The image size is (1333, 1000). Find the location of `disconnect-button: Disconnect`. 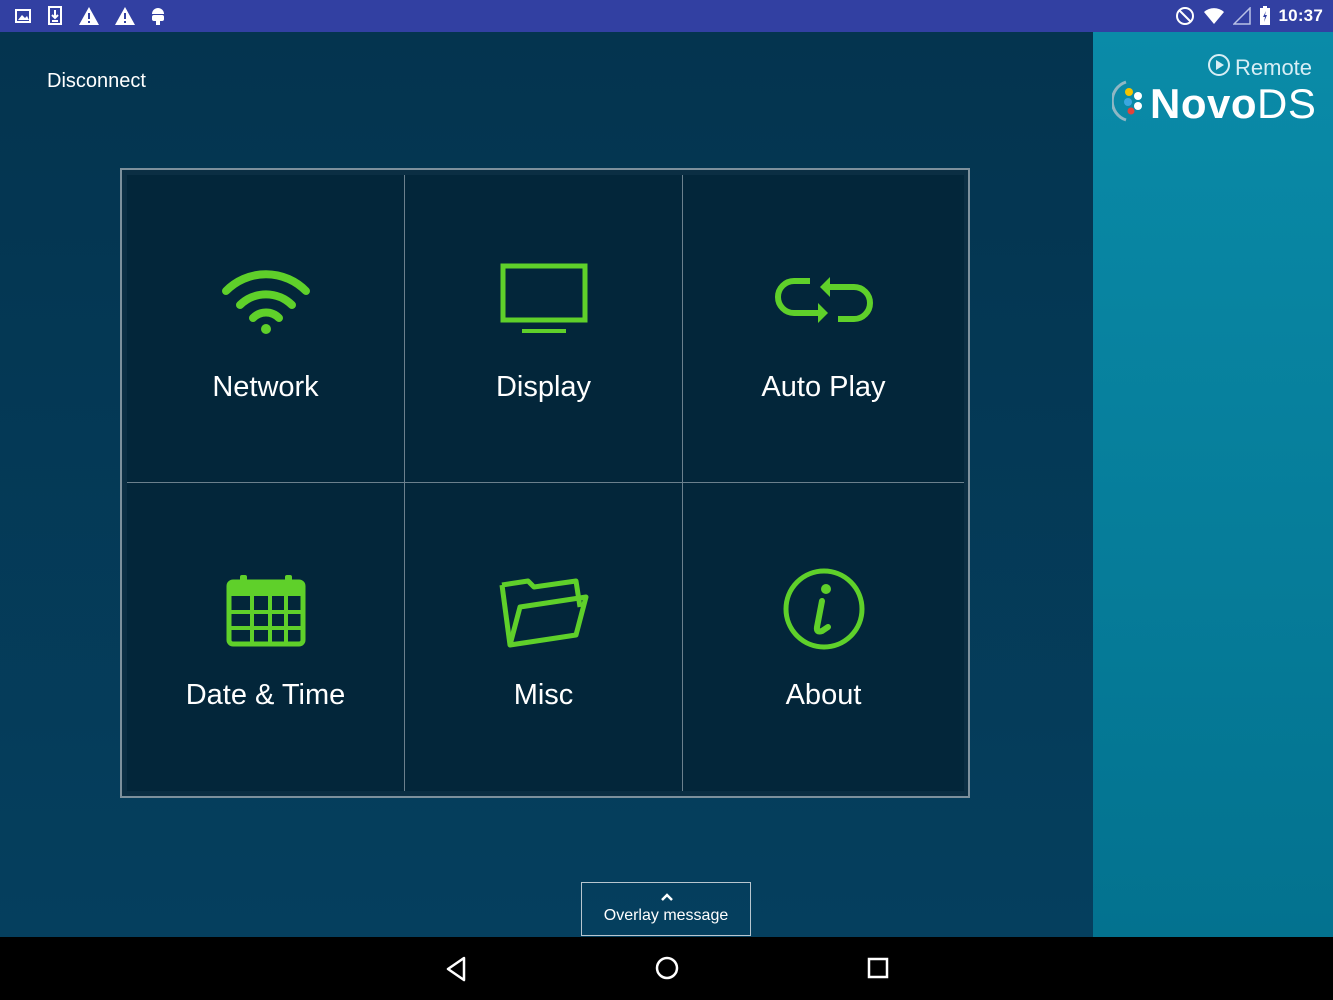

disconnect-button: Disconnect is located at coordinates (96, 81).